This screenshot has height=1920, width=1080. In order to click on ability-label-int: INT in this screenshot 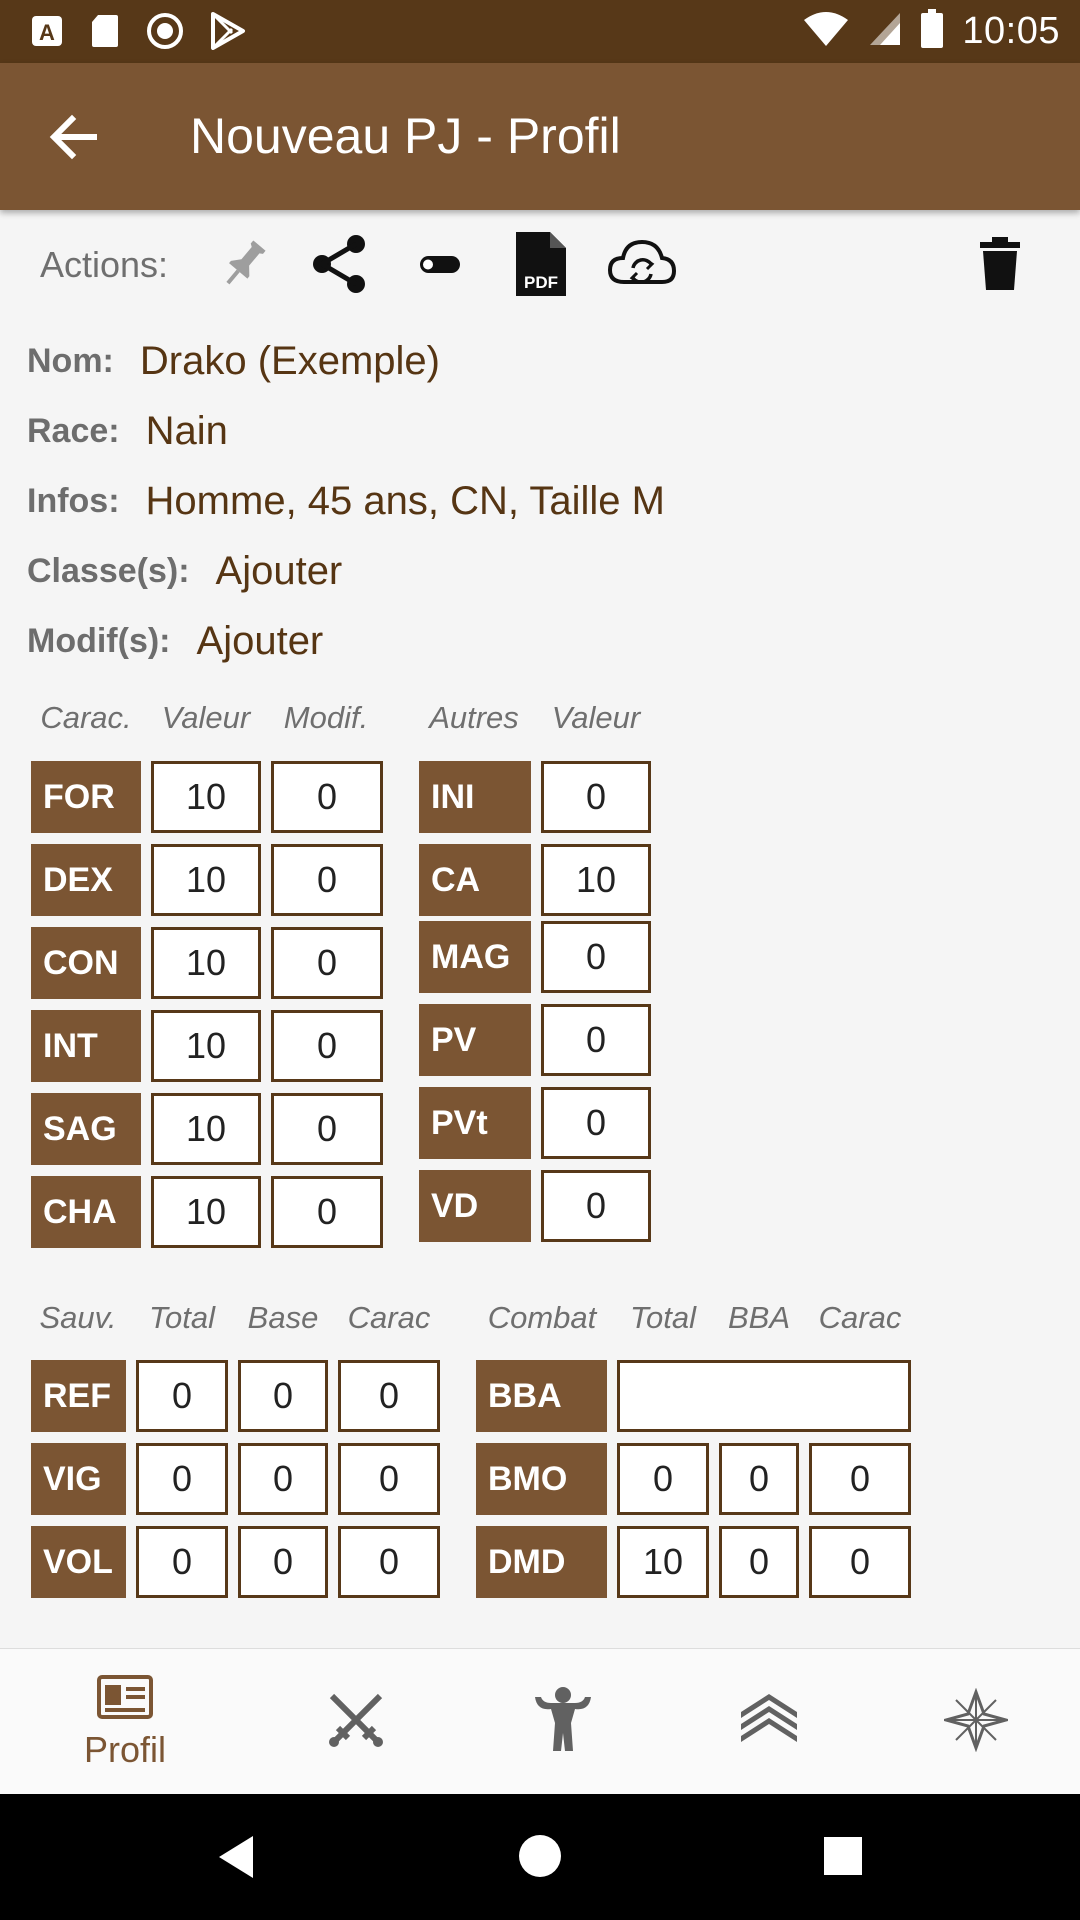, I will do `click(86, 1046)`.